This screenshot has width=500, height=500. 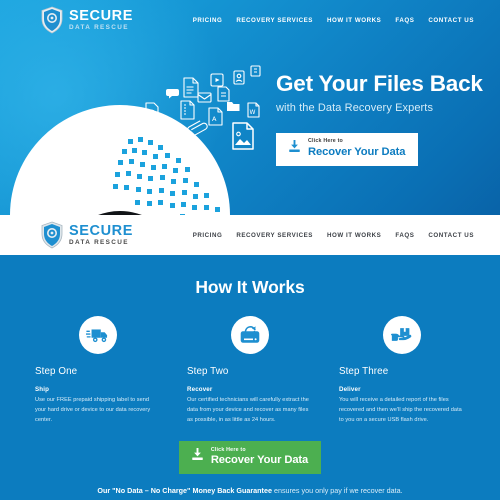 I want to click on step-heading: Deliver, so click(x=349, y=389).